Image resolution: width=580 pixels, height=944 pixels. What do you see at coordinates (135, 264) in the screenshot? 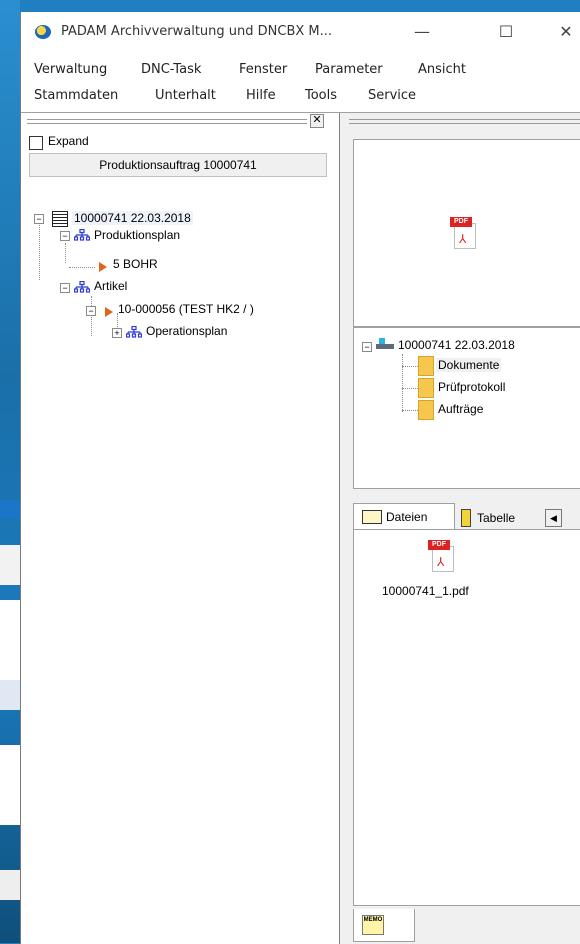
I see `tree-item-bohr: 5 BOHR` at bounding box center [135, 264].